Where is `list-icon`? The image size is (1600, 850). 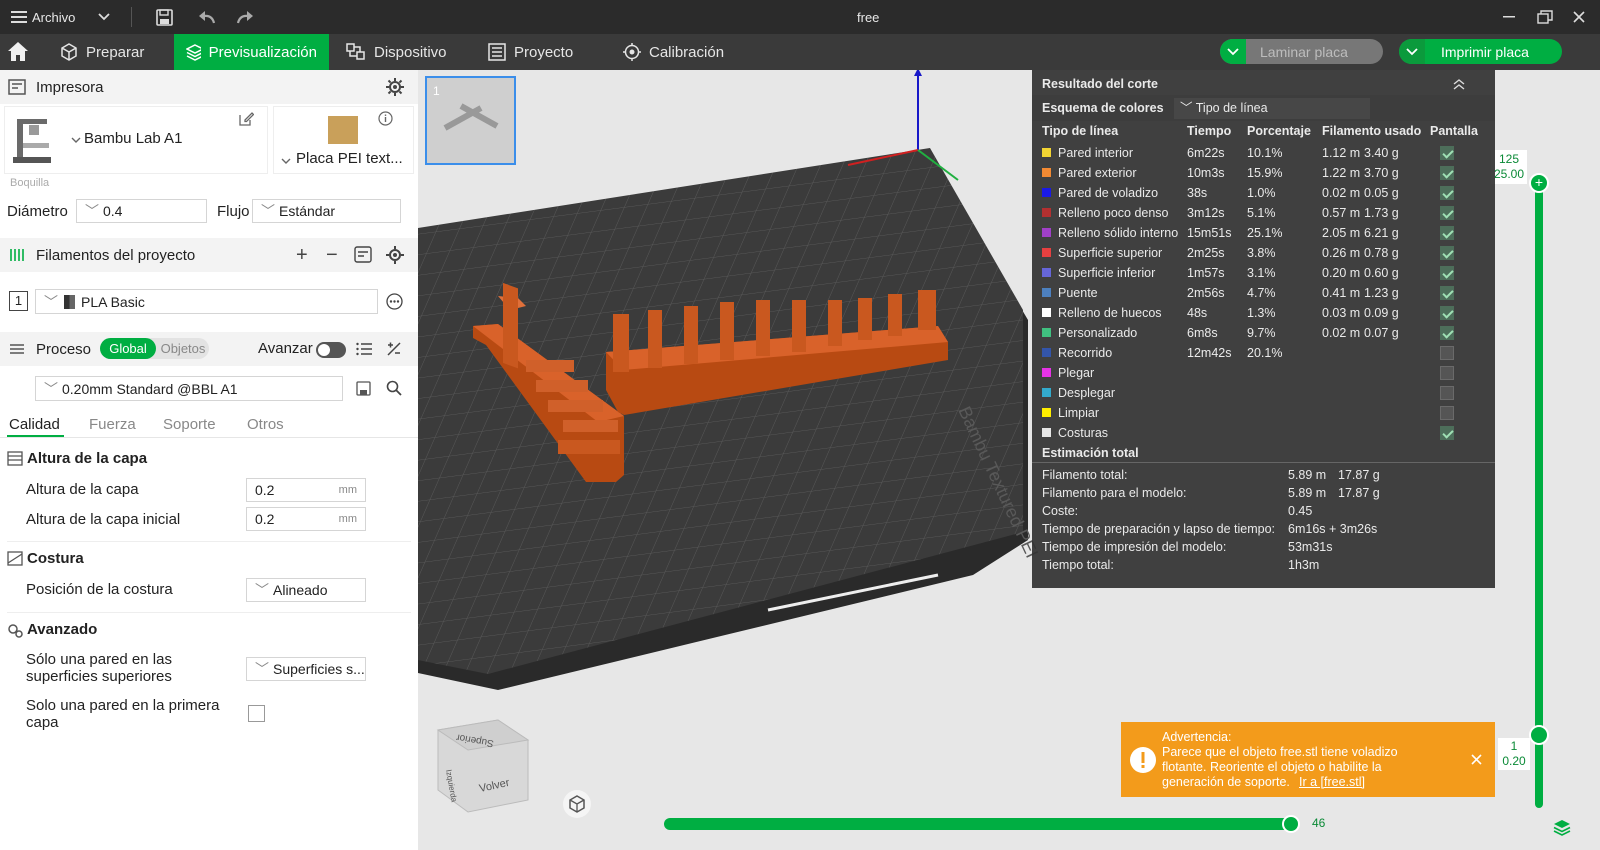
list-icon is located at coordinates (364, 349).